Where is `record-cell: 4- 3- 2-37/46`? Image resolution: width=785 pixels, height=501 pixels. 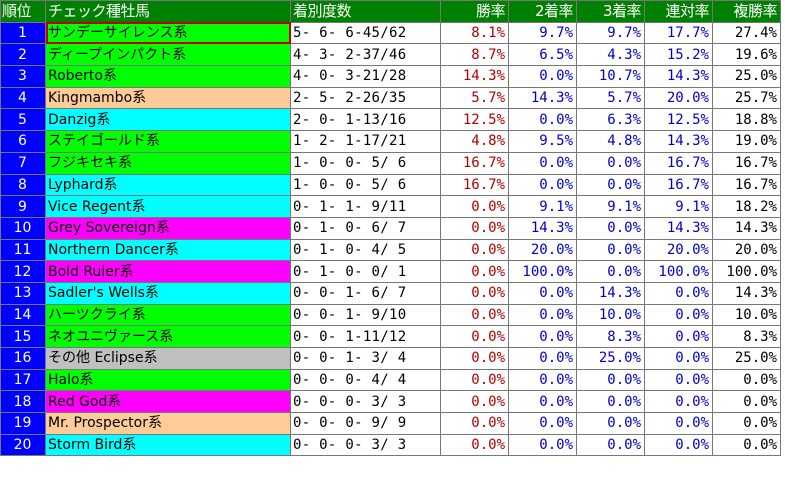 record-cell: 4- 3- 2-37/46 is located at coordinates (365, 55).